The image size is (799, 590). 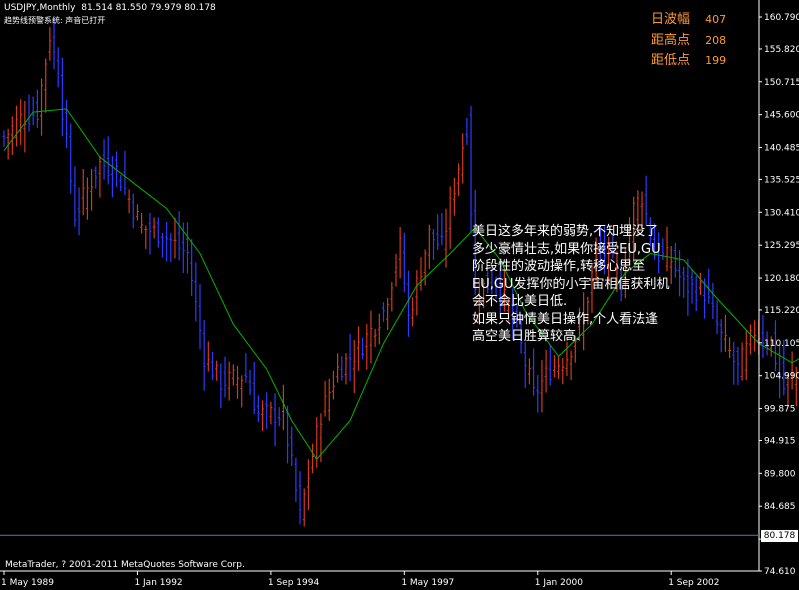 What do you see at coordinates (780, 507) in the screenshot?
I see `price-tick-label: 84.685` at bounding box center [780, 507].